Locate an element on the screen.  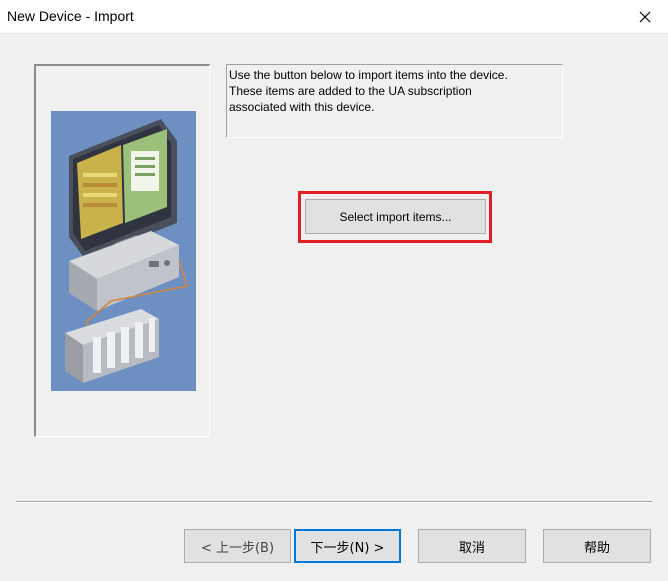
cancel-button: 取消 is located at coordinates (472, 546).